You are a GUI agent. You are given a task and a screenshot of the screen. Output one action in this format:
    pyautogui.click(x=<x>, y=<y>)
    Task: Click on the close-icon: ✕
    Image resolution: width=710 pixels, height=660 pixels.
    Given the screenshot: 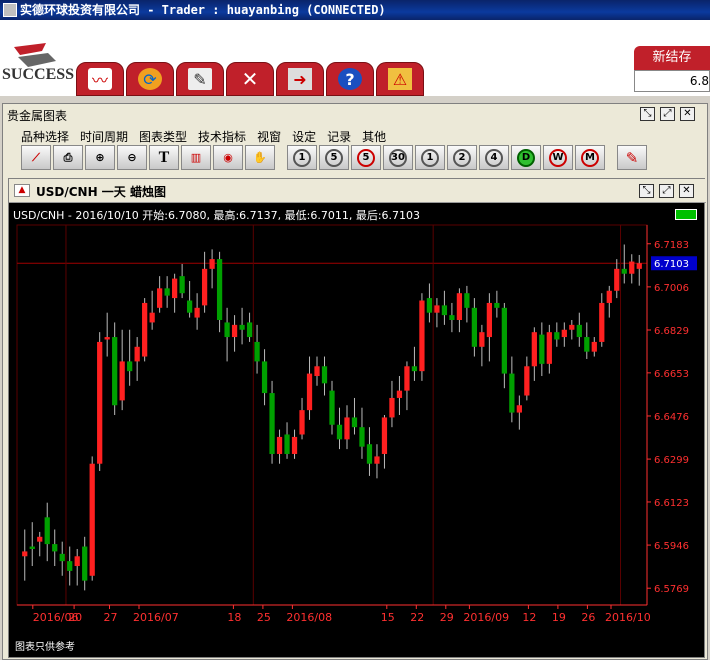 What is the action you would take?
    pyautogui.click(x=687, y=114)
    